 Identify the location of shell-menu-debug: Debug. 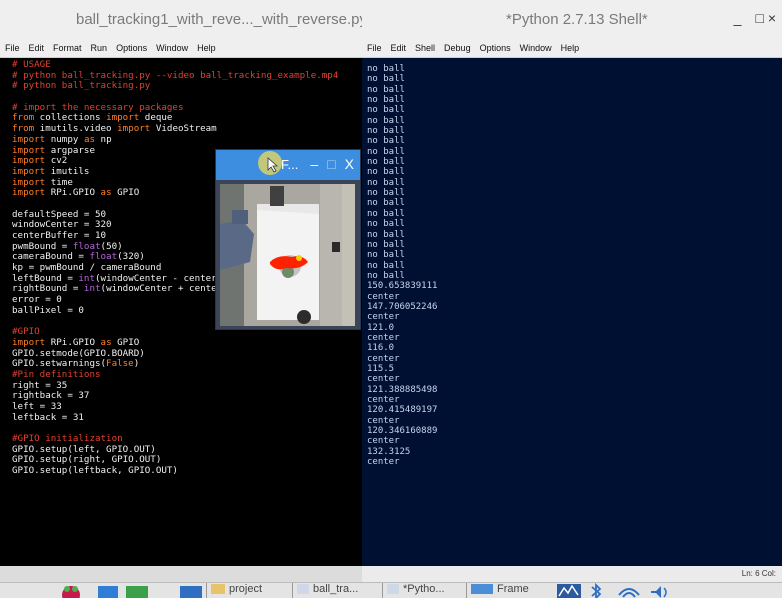
(457, 48).